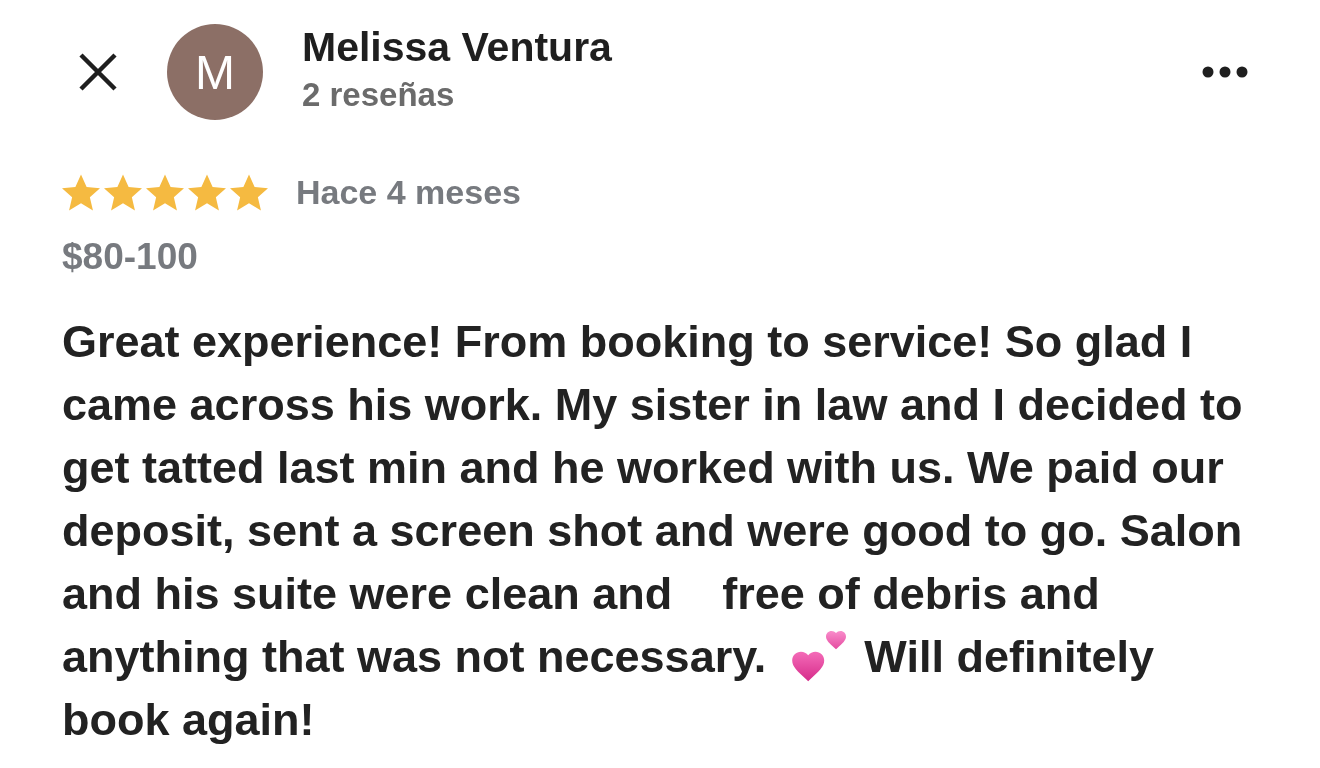 This screenshot has height=768, width=1320. Describe the element at coordinates (457, 47) in the screenshot. I see `reviewer-name: Melissa Ventura` at that location.